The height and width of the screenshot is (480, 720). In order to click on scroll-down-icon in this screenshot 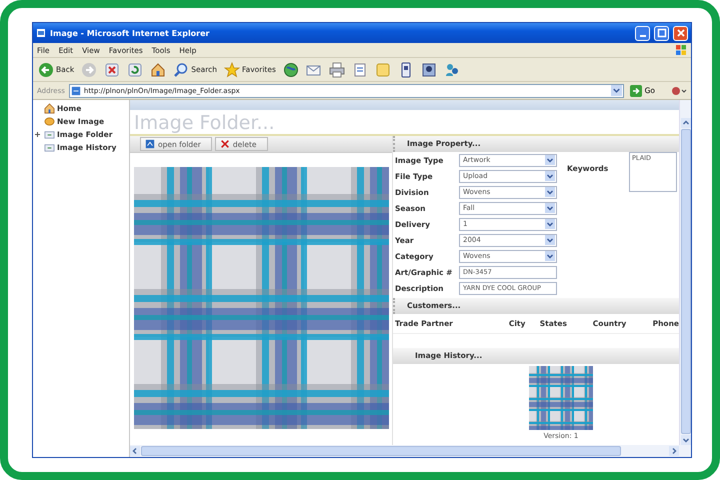, I will do `click(685, 440)`.